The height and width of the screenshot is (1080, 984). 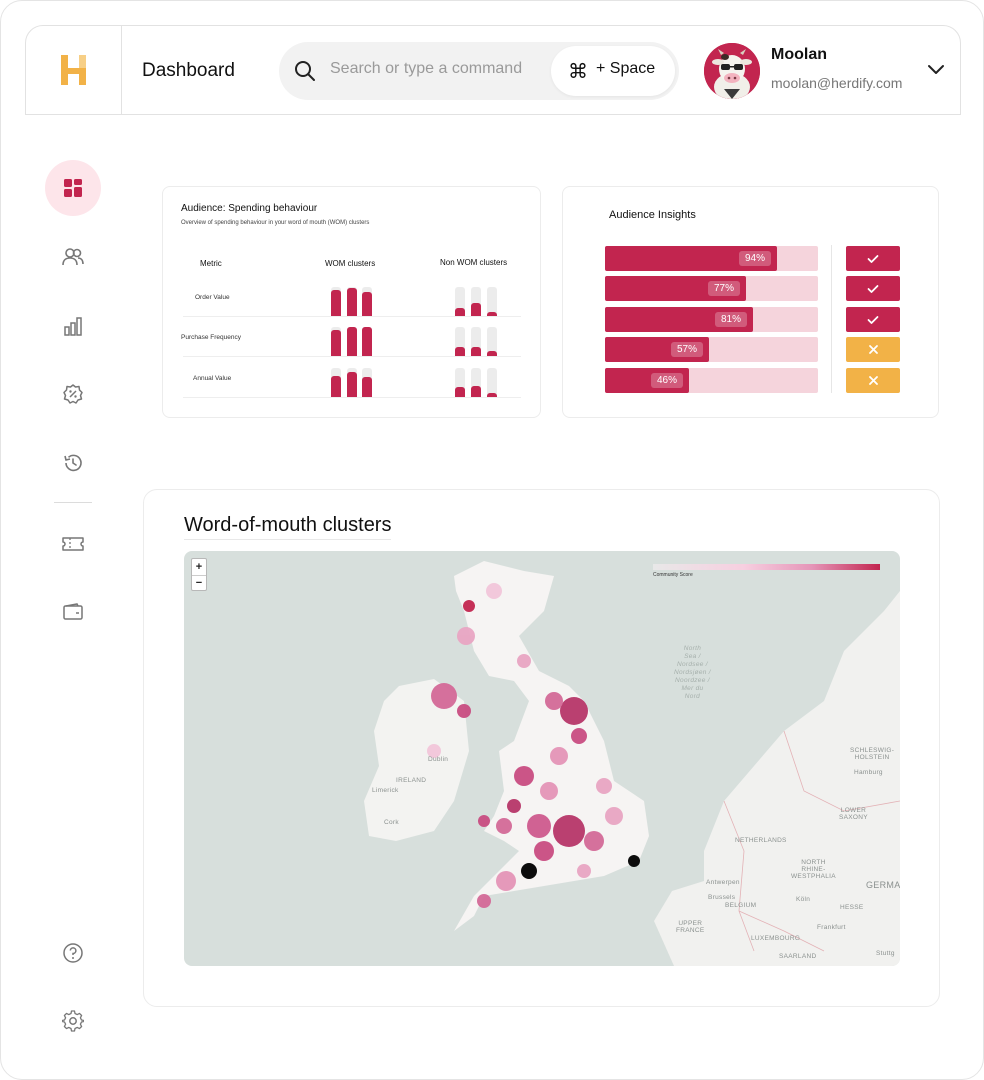 What do you see at coordinates (837, 83) in the screenshot?
I see `user-email: moolan@herdify.com` at bounding box center [837, 83].